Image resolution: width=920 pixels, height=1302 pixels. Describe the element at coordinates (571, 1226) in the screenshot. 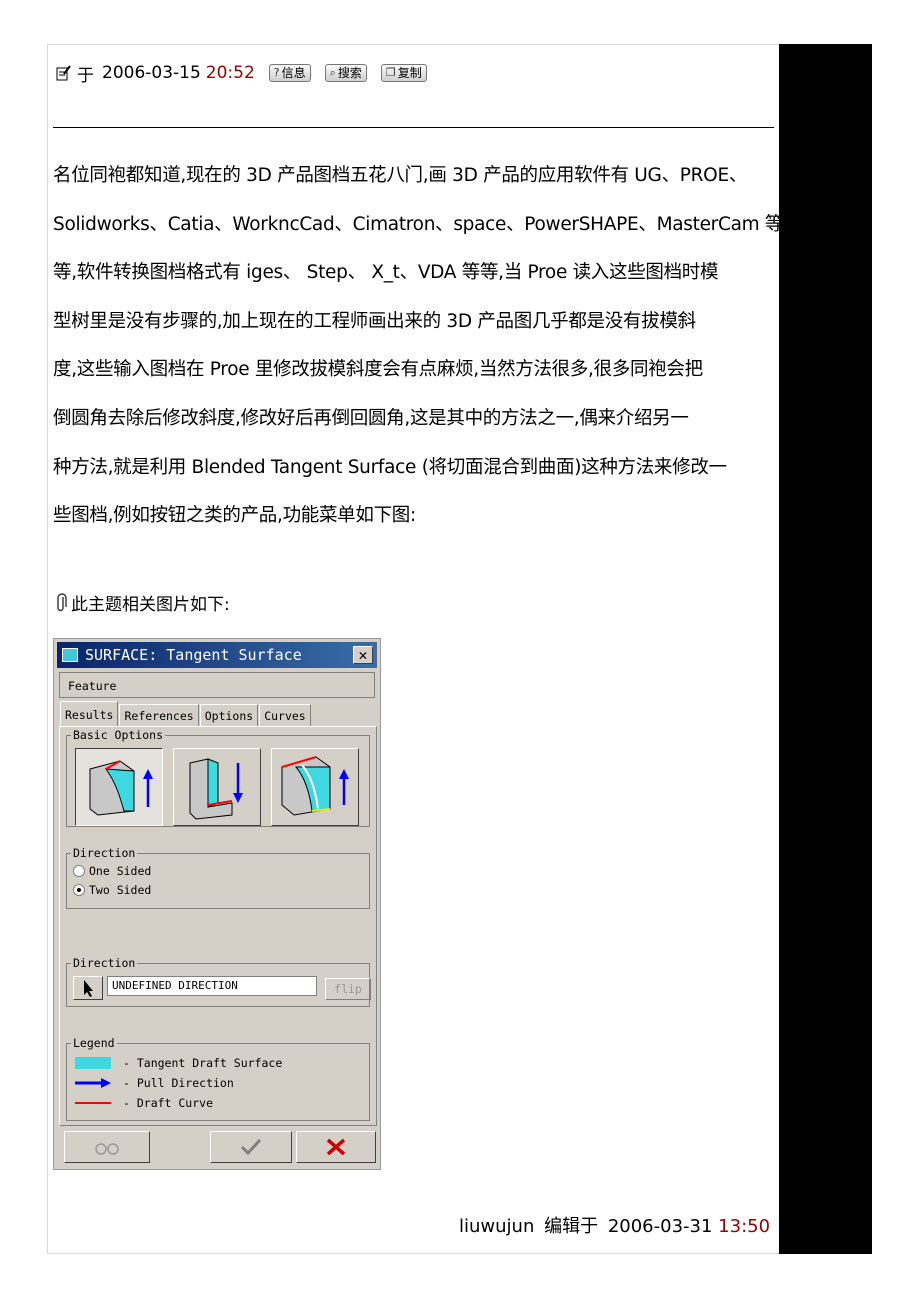

I see `edited-label: 编辑于` at that location.